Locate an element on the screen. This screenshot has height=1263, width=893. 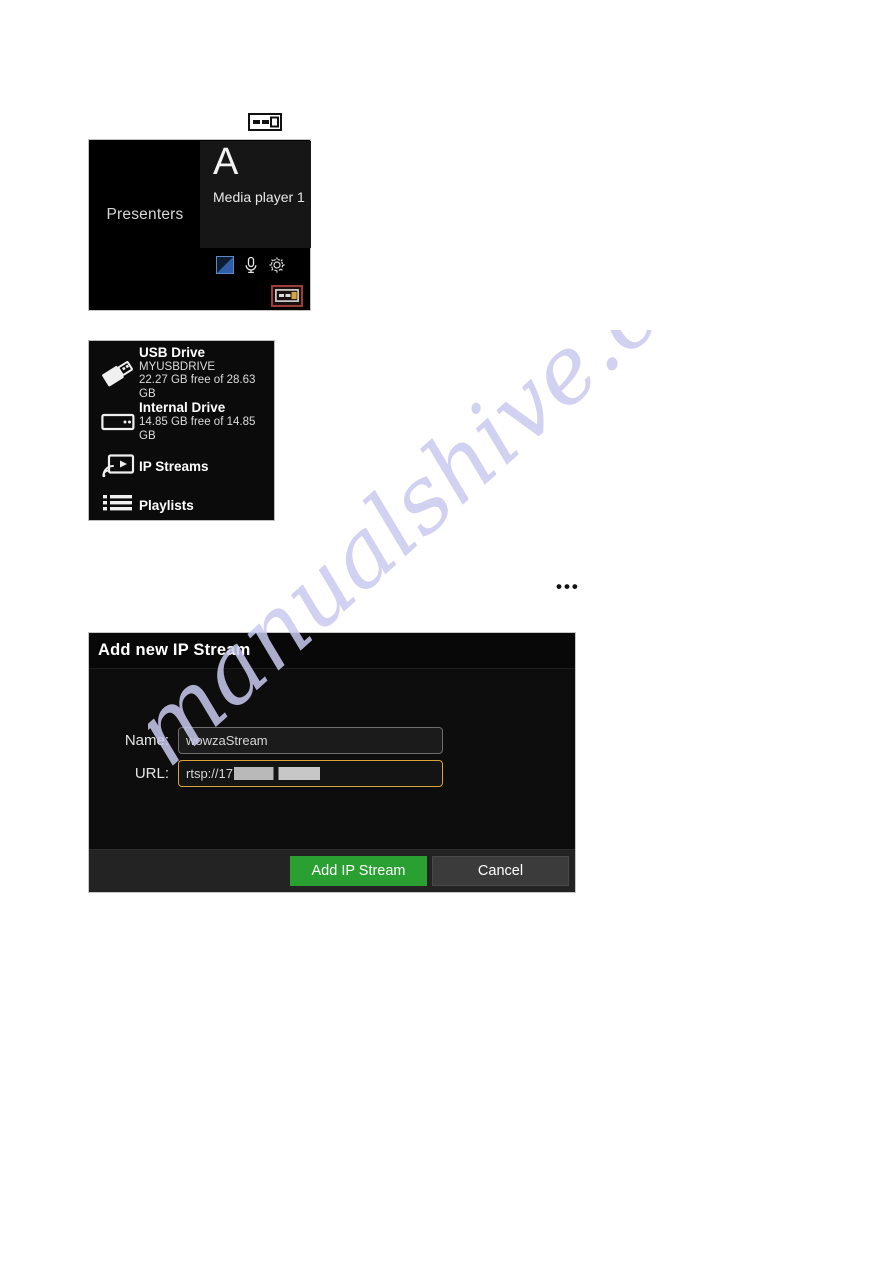
list-item-title: USB Drive is located at coordinates (172, 352).